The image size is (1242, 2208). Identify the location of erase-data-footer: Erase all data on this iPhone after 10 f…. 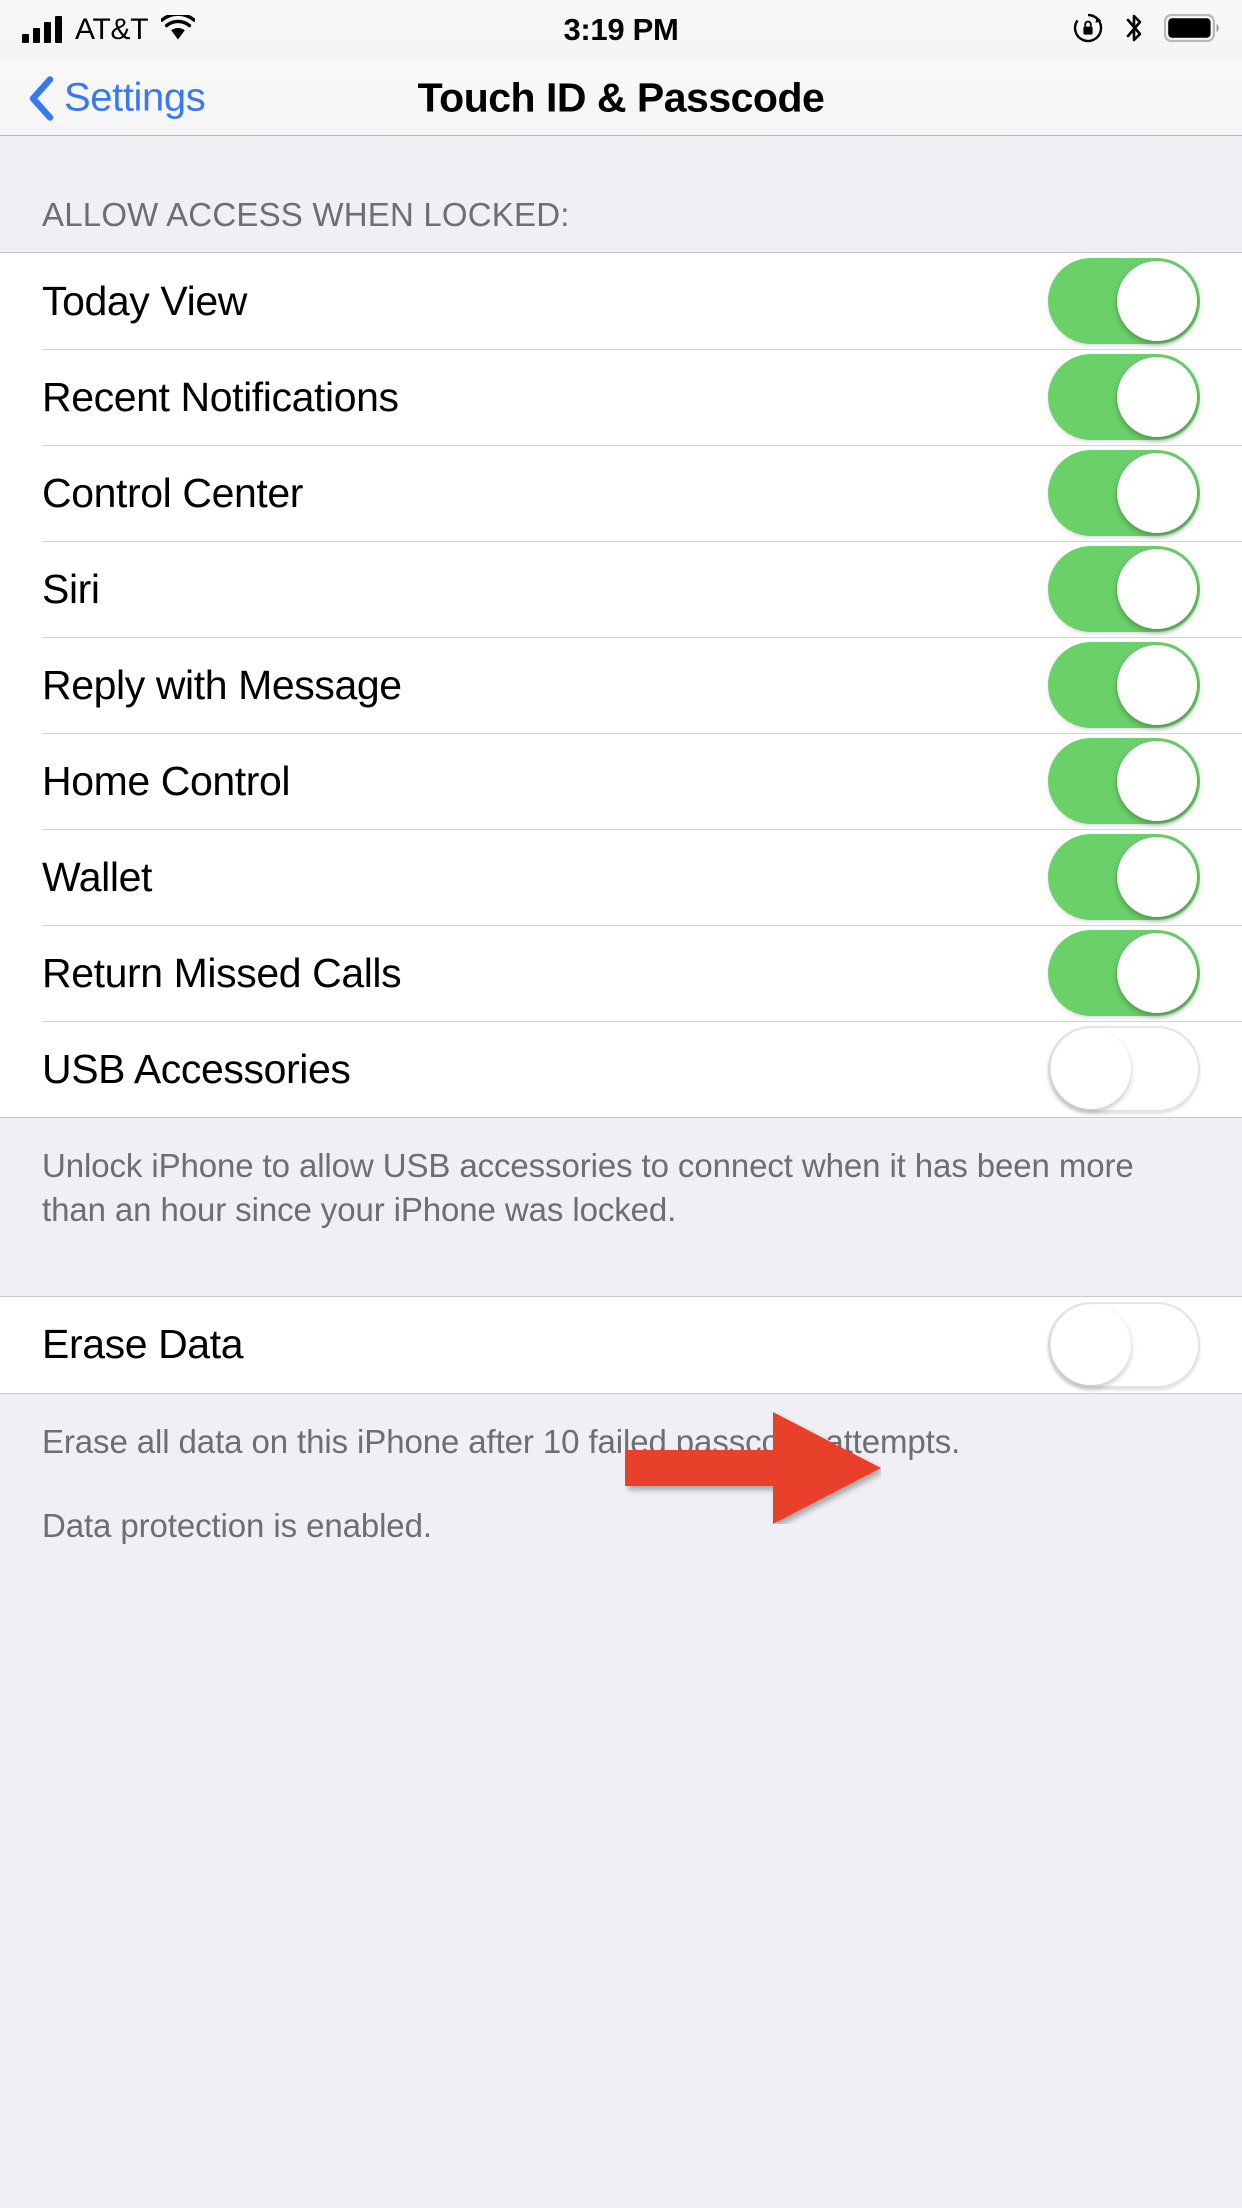
(621, 1485).